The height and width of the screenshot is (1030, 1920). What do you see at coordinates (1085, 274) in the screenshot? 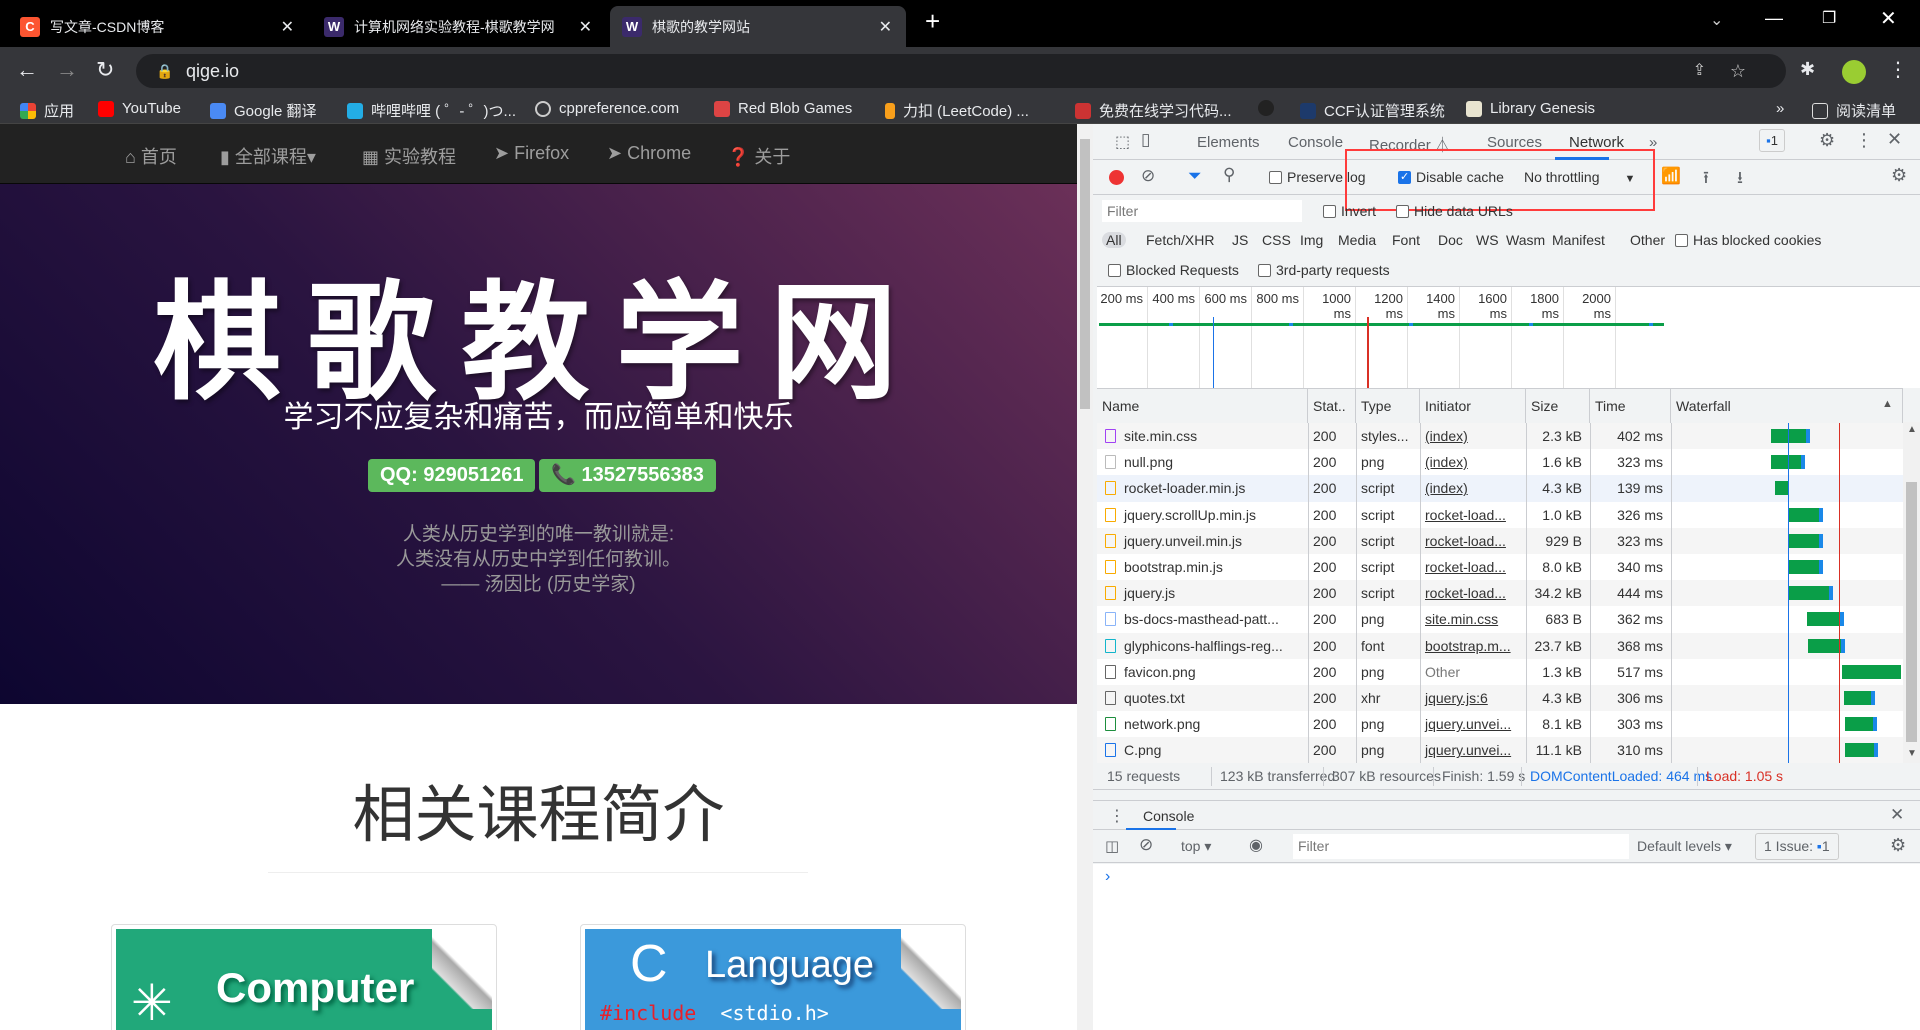
I see `scrollbar-thumb` at bounding box center [1085, 274].